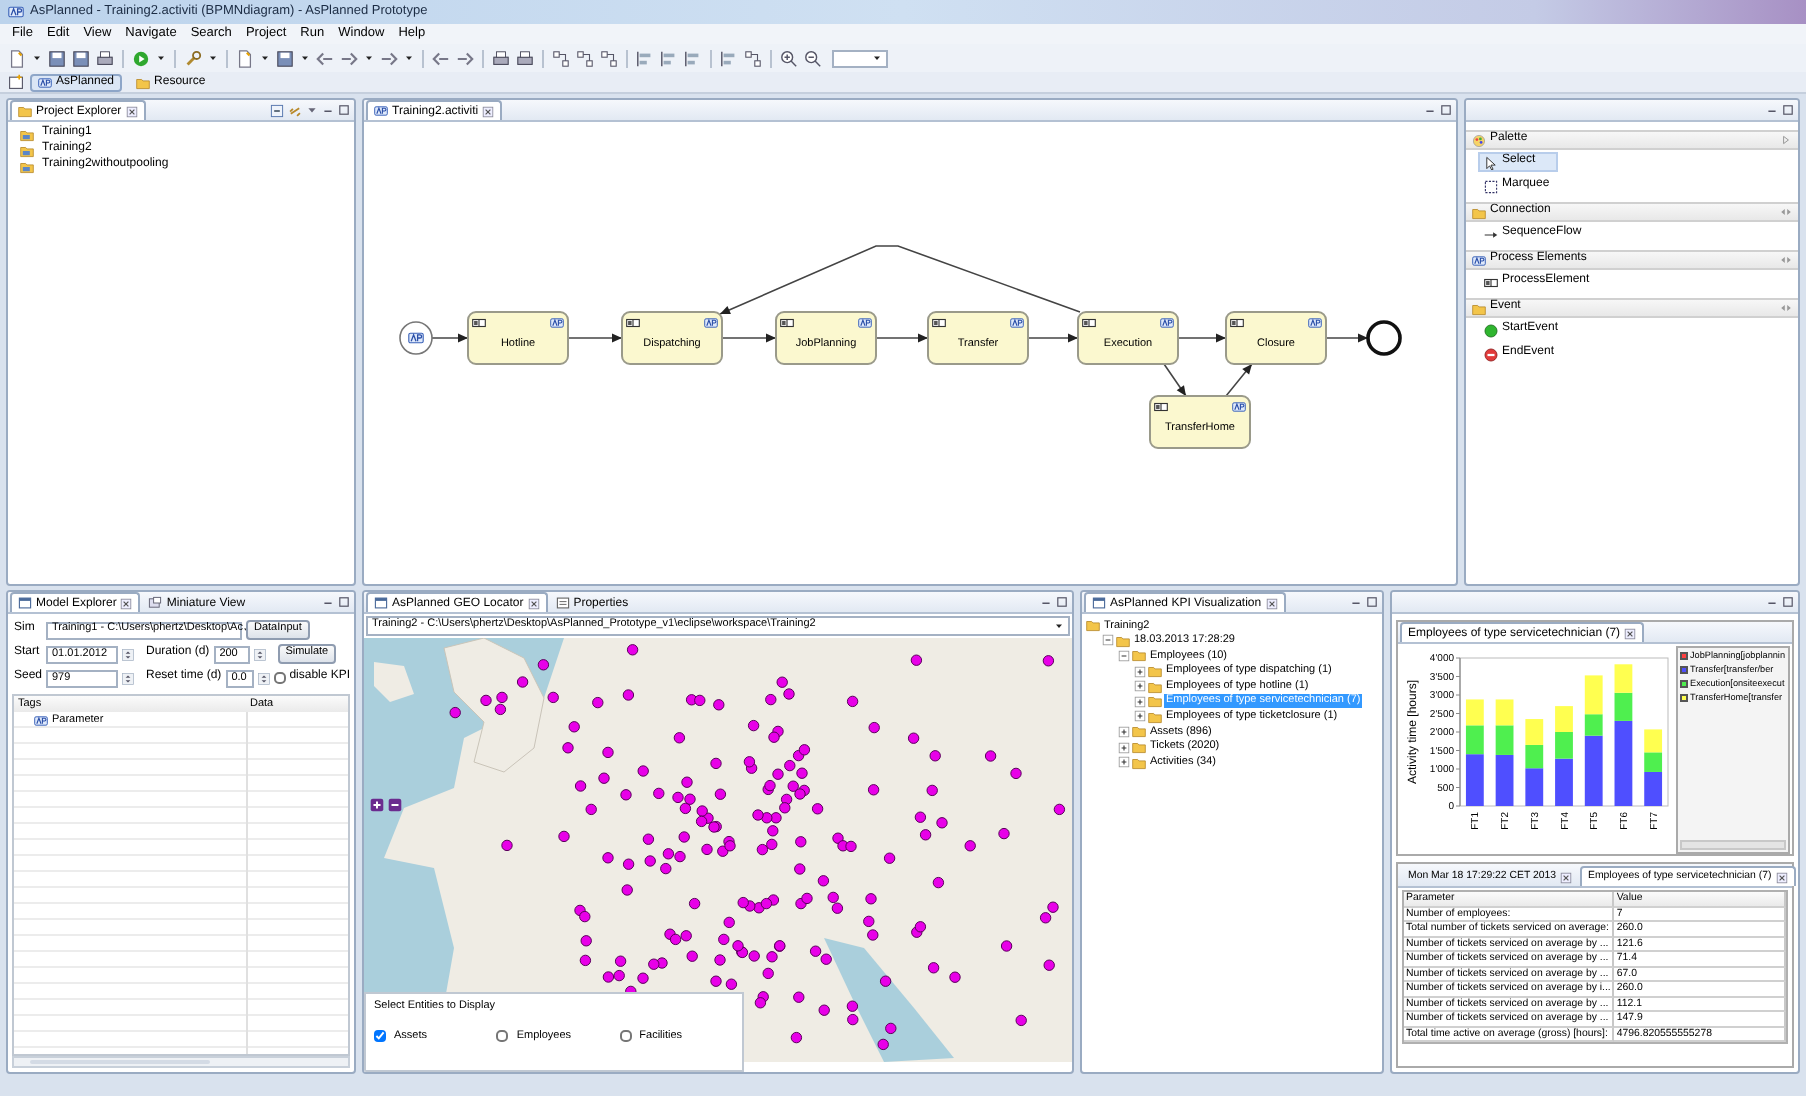 The width and height of the screenshot is (1806, 1096). What do you see at coordinates (193, 58) in the screenshot?
I see `wrench-icon` at bounding box center [193, 58].